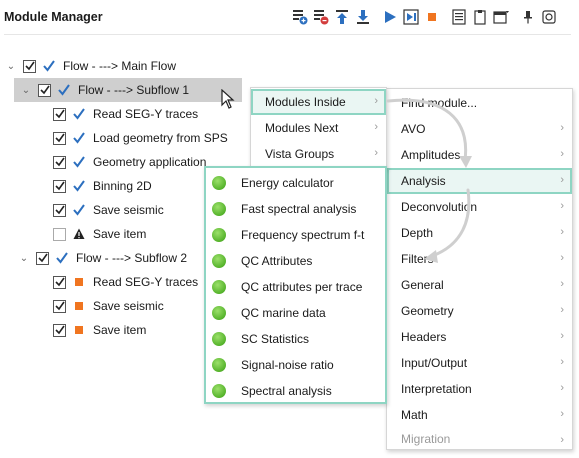 The height and width of the screenshot is (458, 579). What do you see at coordinates (479, 311) in the screenshot?
I see `menu-item-geometry: Geometry ›` at bounding box center [479, 311].